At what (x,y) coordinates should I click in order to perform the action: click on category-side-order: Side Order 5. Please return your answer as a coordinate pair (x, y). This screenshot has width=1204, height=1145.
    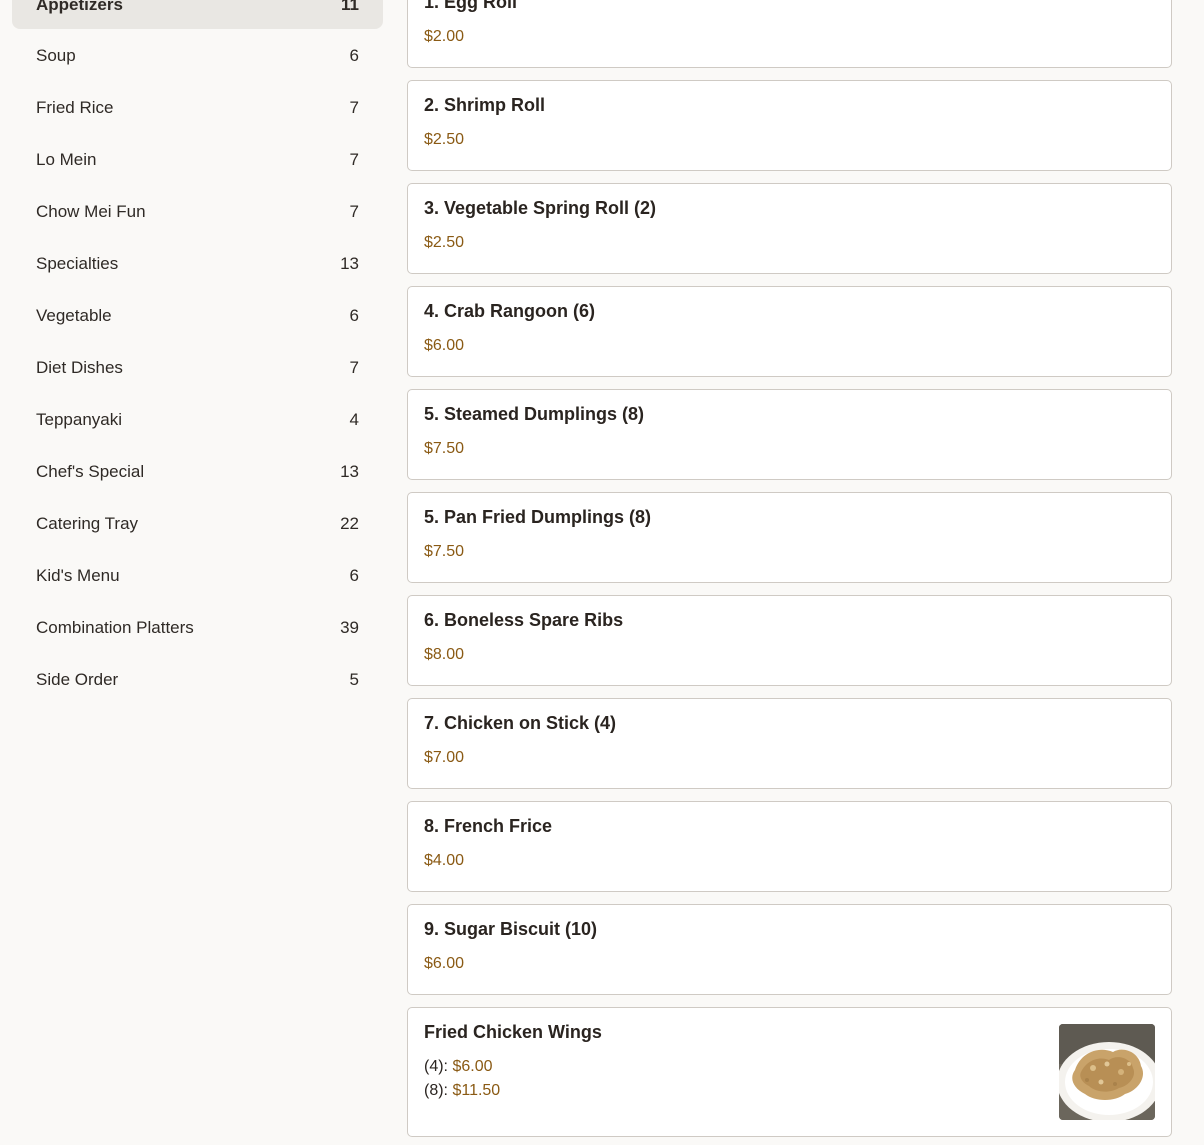
    Looking at the image, I should click on (197, 680).